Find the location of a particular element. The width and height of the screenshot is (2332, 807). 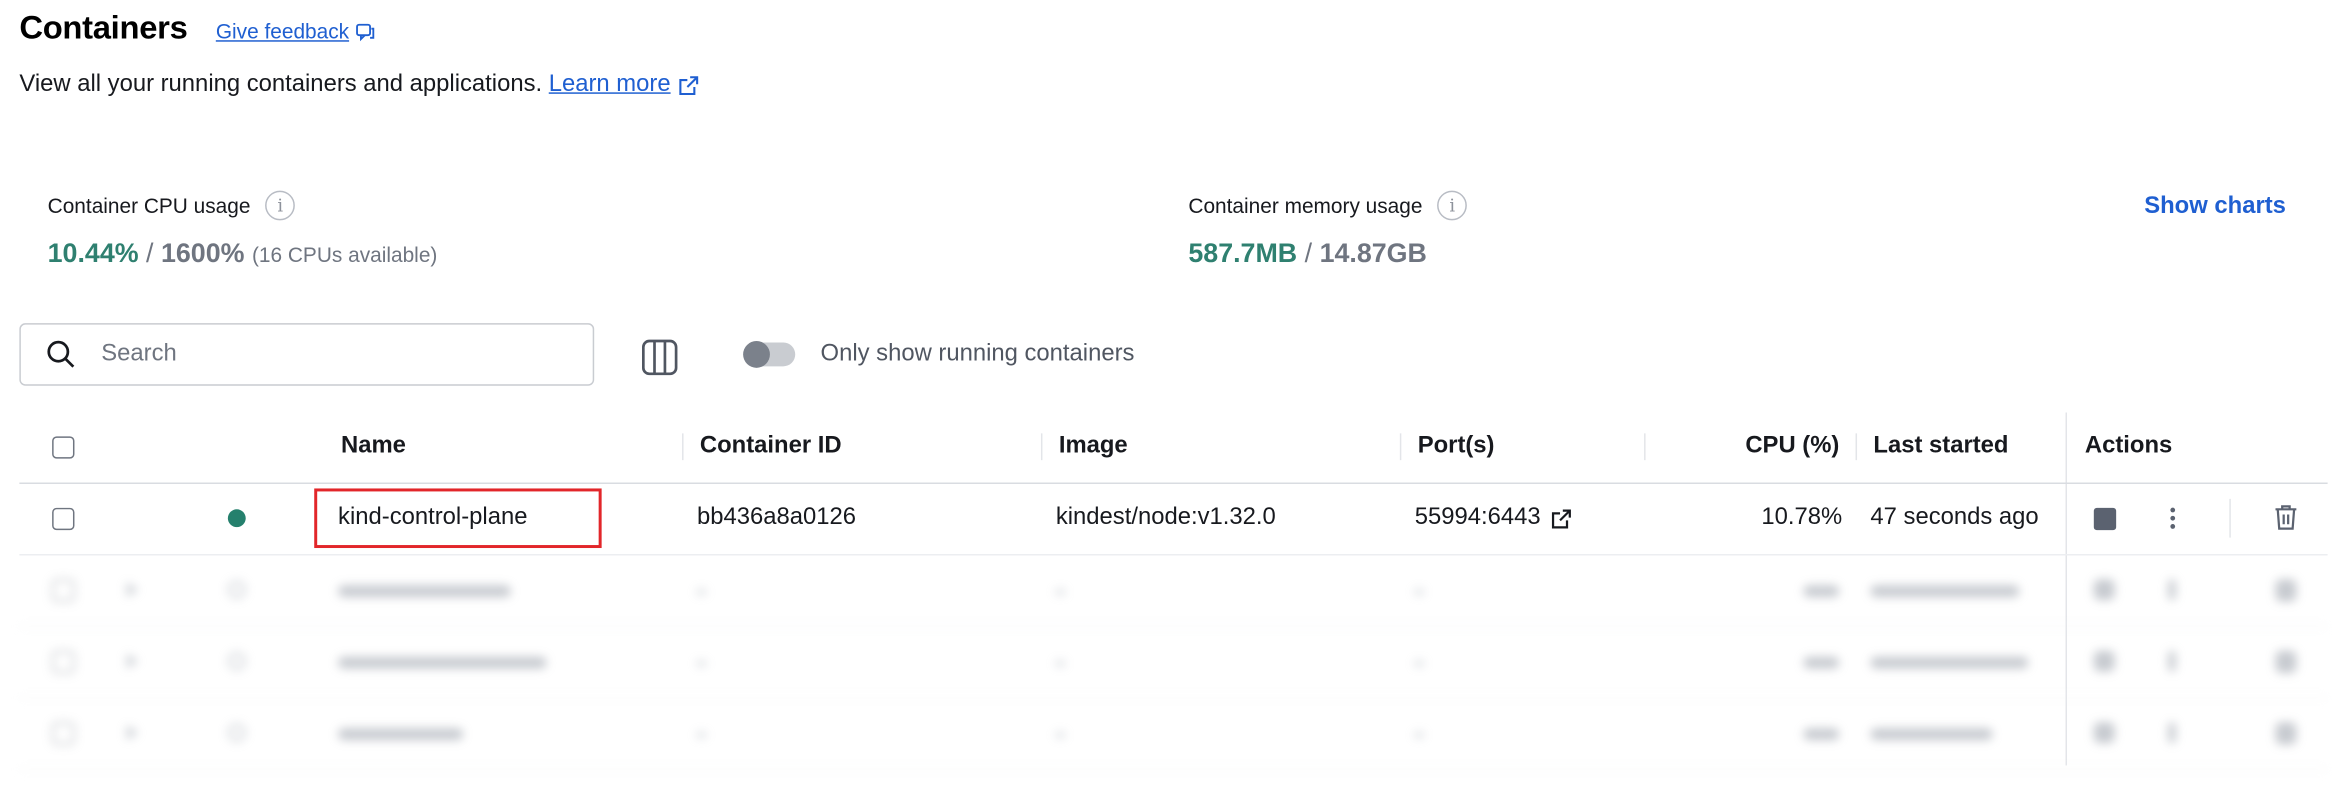

search-input is located at coordinates (325, 354).